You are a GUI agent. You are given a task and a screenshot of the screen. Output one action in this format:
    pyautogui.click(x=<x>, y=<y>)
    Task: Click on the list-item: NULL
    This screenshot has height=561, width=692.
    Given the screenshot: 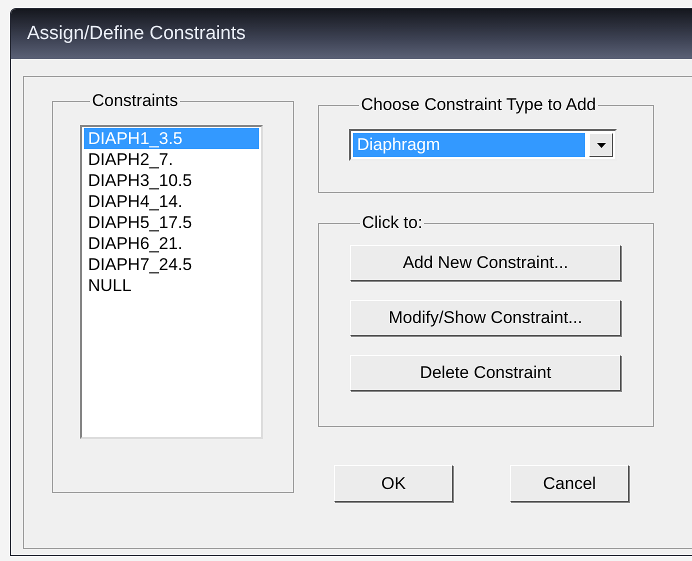 What is the action you would take?
    pyautogui.click(x=171, y=285)
    